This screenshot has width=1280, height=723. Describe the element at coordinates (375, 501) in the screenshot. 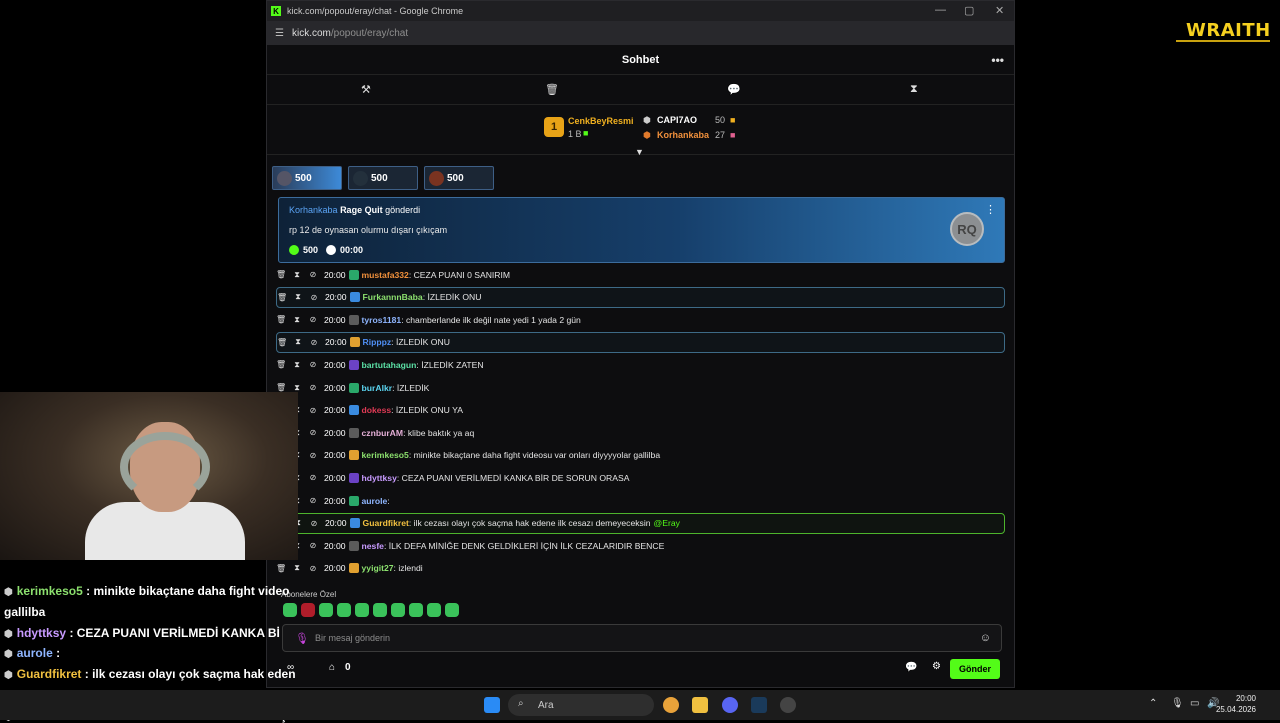

I see `message-username: aurole` at that location.